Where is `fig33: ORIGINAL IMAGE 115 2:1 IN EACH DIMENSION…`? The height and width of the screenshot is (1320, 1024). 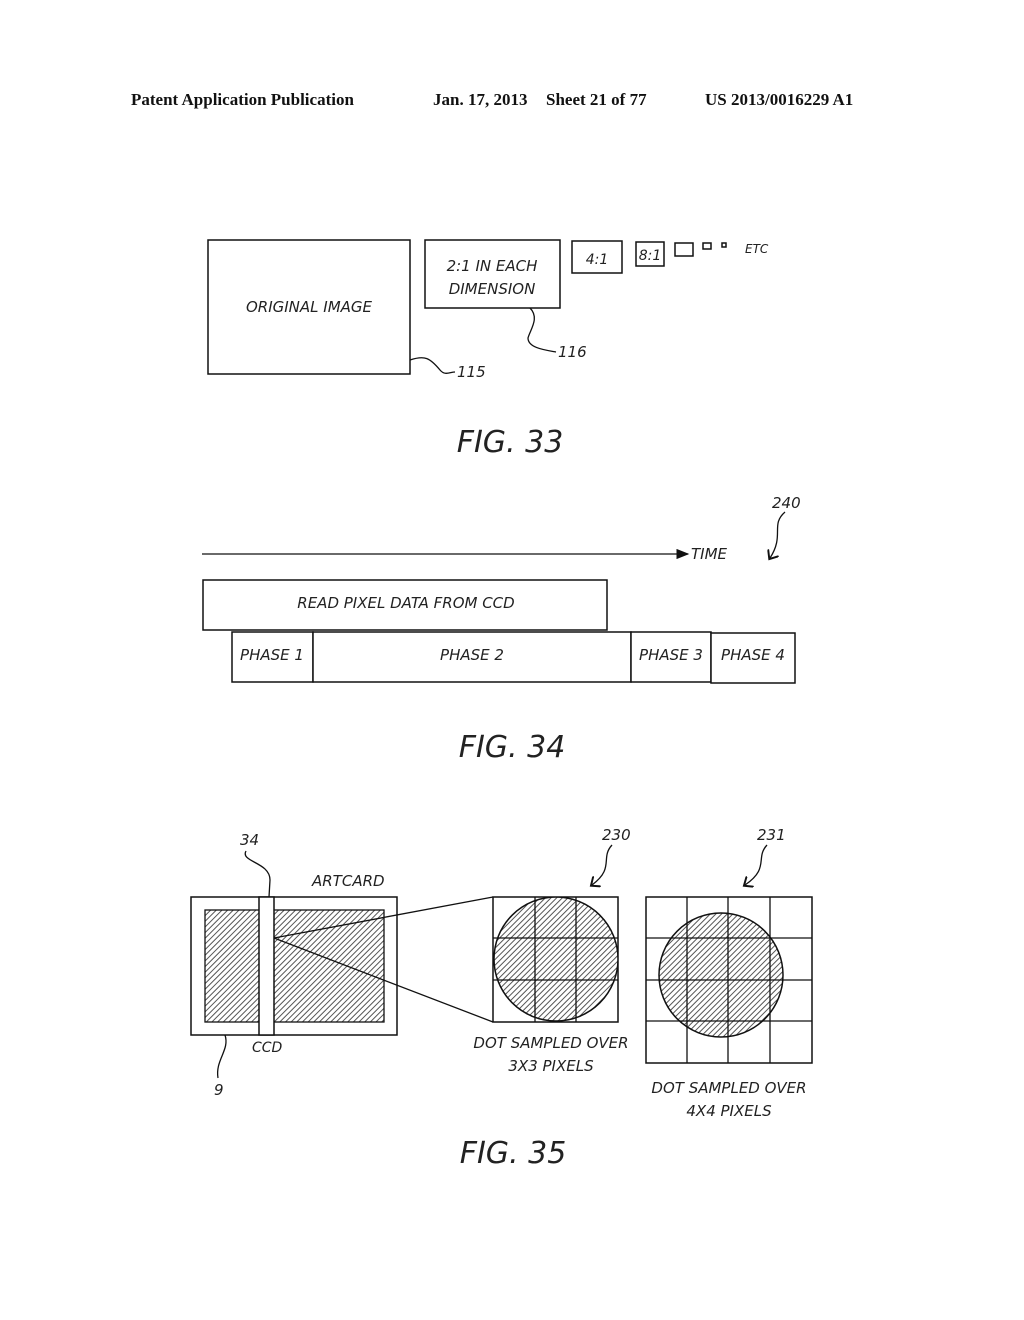 fig33: ORIGINAL IMAGE 115 2:1 IN EACH DIMENSION… is located at coordinates (488, 349).